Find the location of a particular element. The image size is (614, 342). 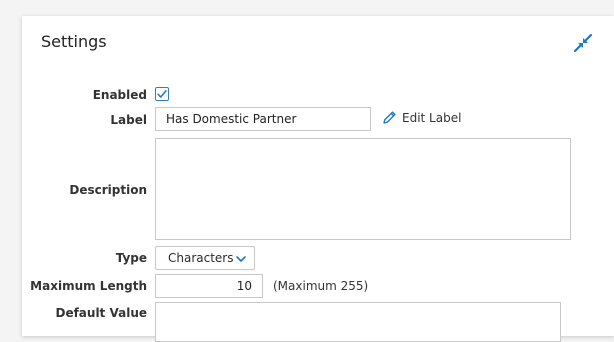

max-length-label: Maximum Length is located at coordinates (88, 286).